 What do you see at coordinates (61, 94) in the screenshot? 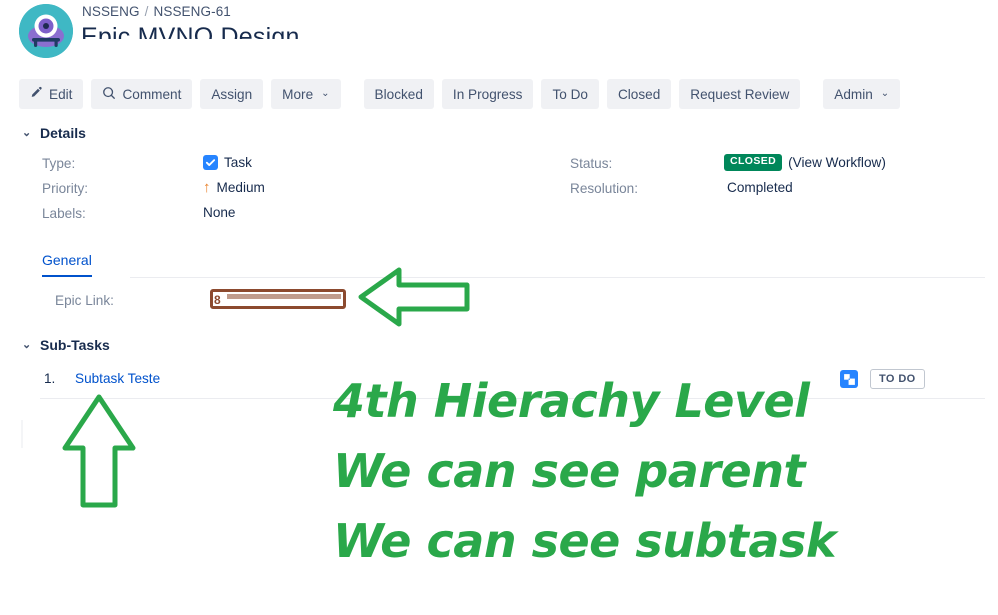
I see `edit-button-label: Edit` at bounding box center [61, 94].